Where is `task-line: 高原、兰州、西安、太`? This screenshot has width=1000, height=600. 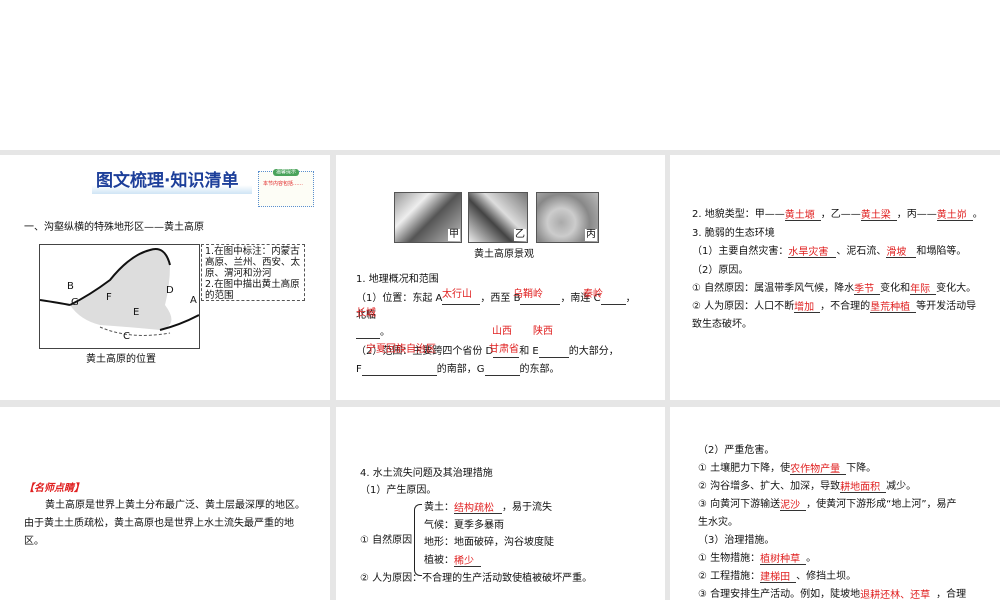 task-line: 高原、兰州、西安、太 is located at coordinates (253, 262).